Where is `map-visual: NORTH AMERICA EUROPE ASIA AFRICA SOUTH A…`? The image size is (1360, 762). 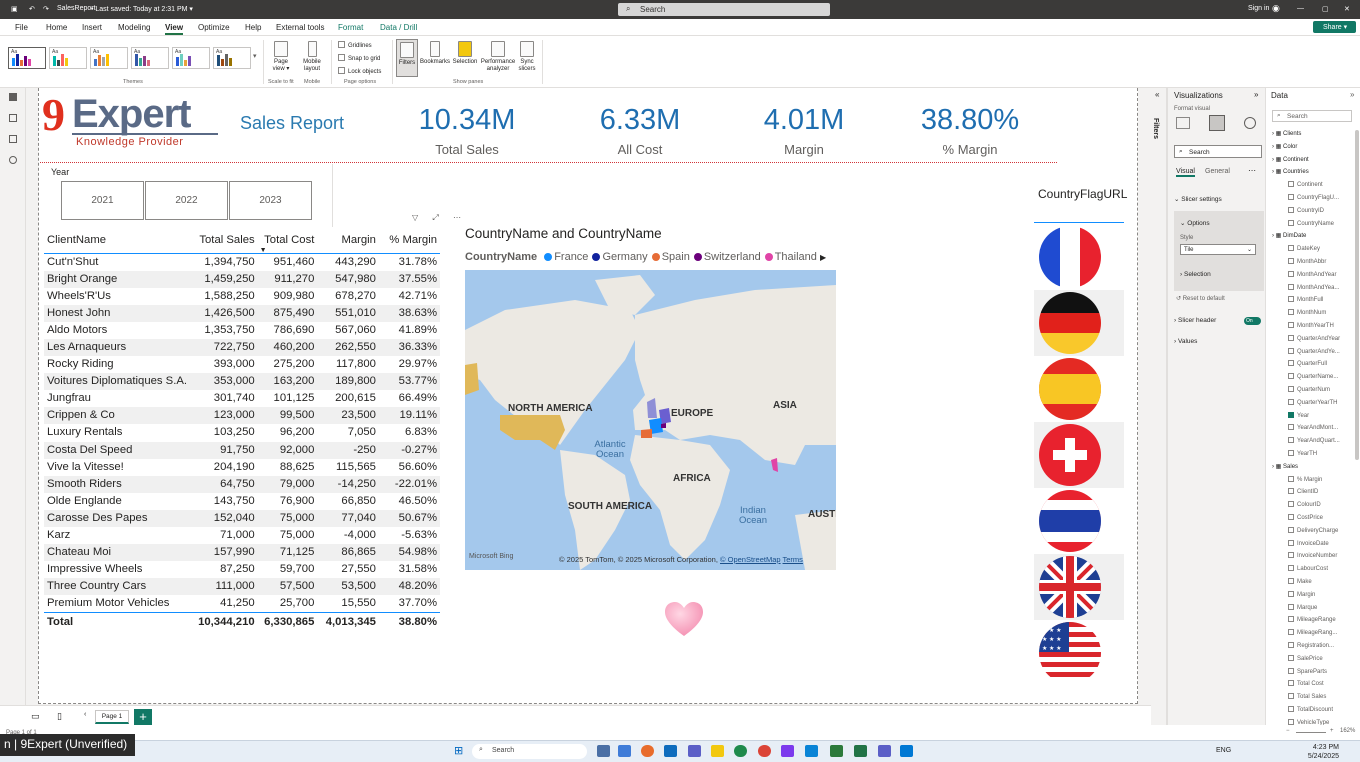 map-visual: NORTH AMERICA EUROPE ASIA AFRICA SOUTH A… is located at coordinates (650, 420).